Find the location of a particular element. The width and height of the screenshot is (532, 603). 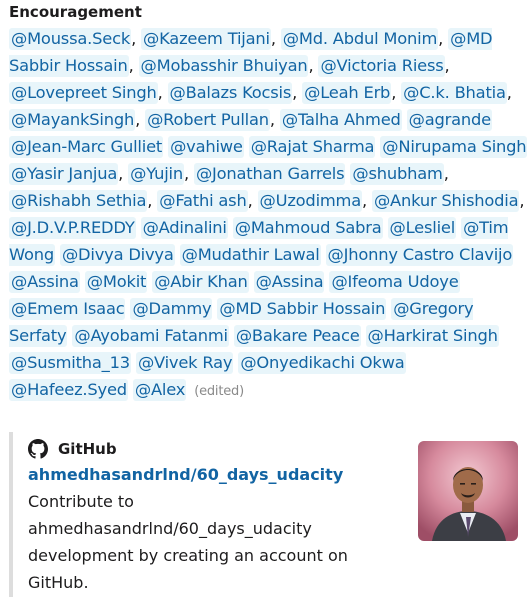

message-title: Encouragement is located at coordinates (75, 12).